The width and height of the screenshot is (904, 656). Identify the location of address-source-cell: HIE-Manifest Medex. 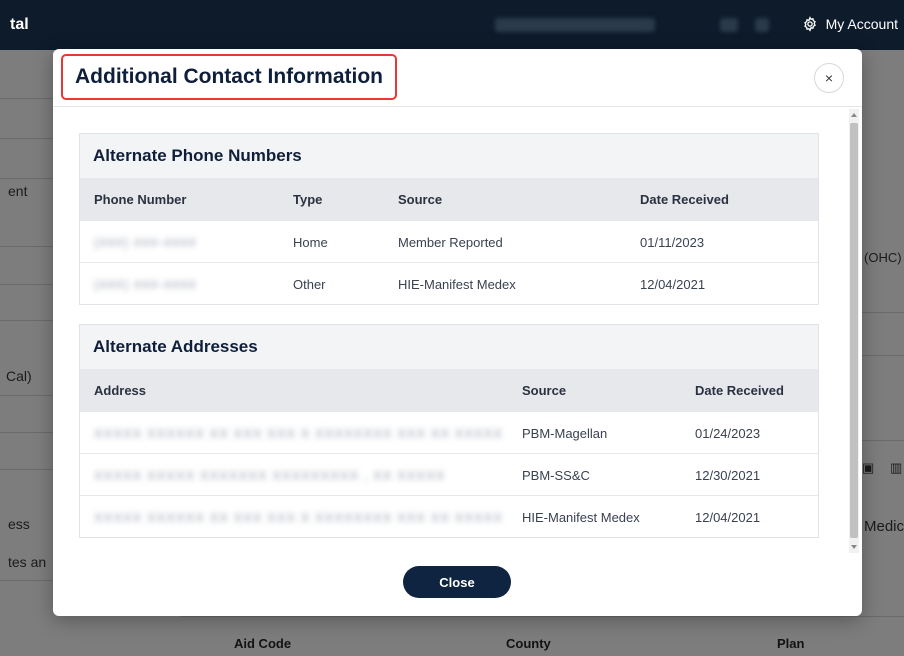
(581, 517).